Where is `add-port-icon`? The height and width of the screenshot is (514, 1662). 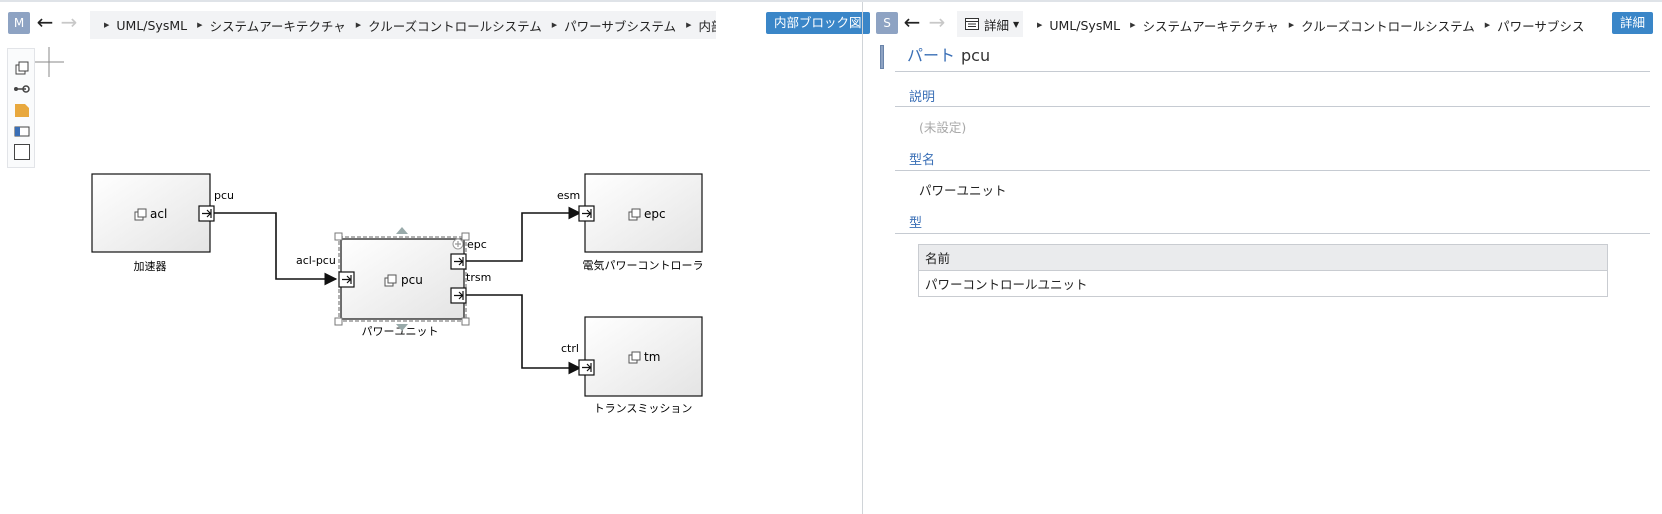
add-port-icon is located at coordinates (458, 244).